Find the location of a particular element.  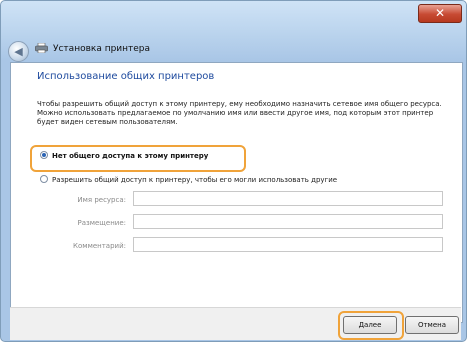

back-button: ◀ is located at coordinates (18, 51).